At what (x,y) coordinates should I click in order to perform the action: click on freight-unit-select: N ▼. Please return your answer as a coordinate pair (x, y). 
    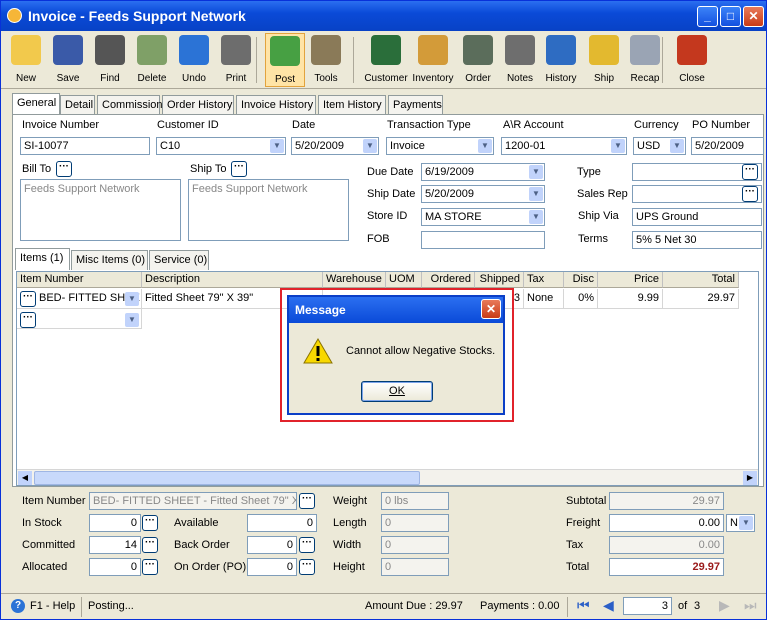
    Looking at the image, I should click on (740, 523).